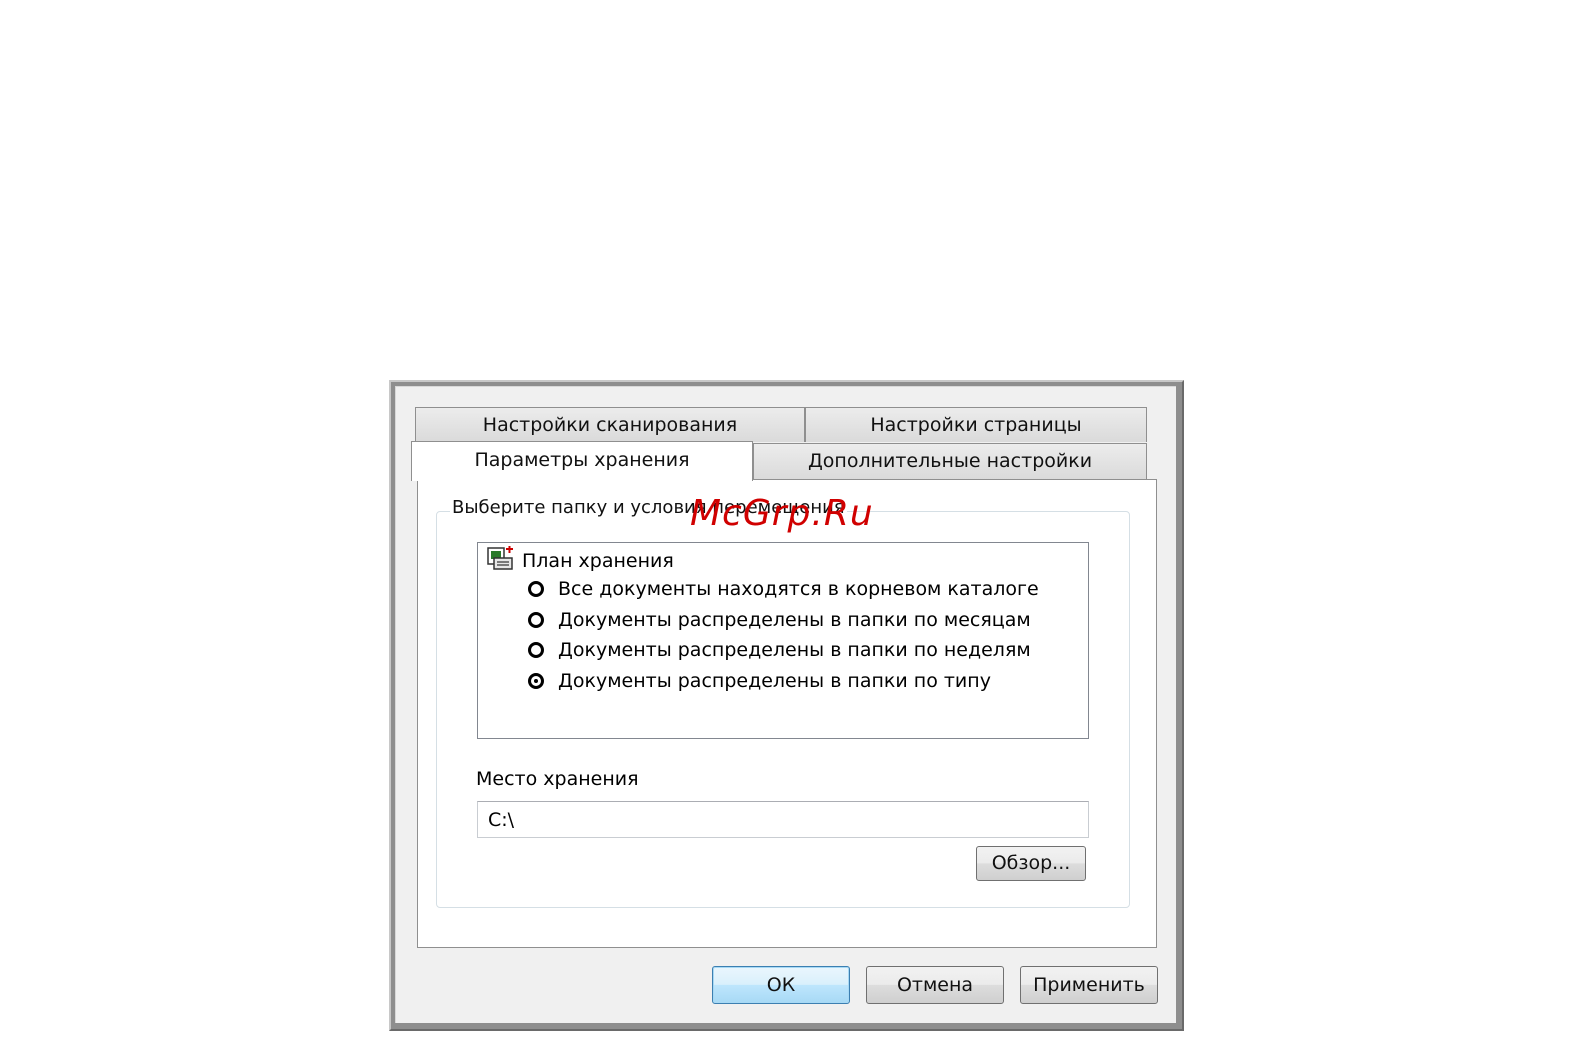 This screenshot has width=1584, height=1041. What do you see at coordinates (557, 779) in the screenshot?
I see `location-label: Место хранения` at bounding box center [557, 779].